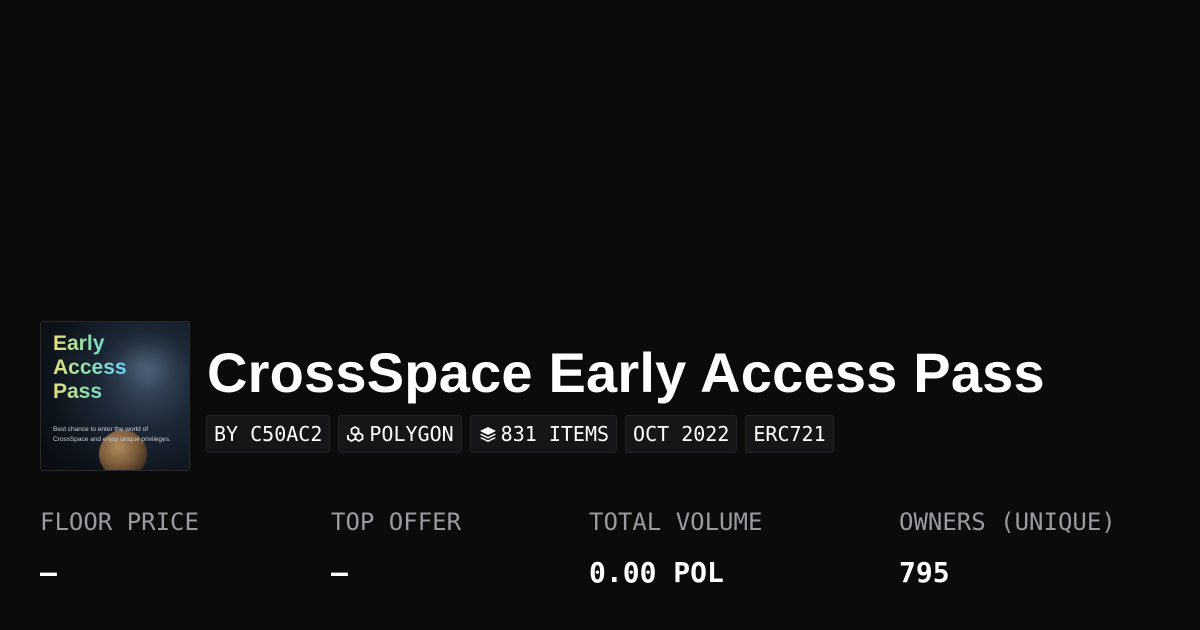 Image resolution: width=1200 pixels, height=630 pixels. I want to click on stat-value: 0.00 POL, so click(656, 572).